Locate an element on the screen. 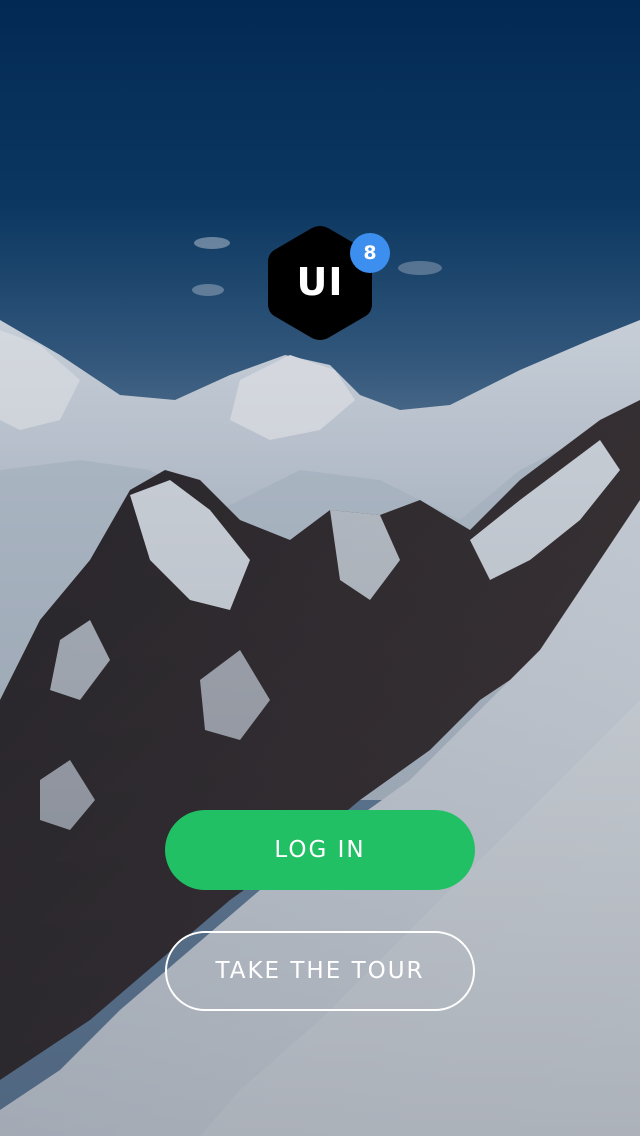 The height and width of the screenshot is (1136, 640). version-badge: 8 is located at coordinates (370, 253).